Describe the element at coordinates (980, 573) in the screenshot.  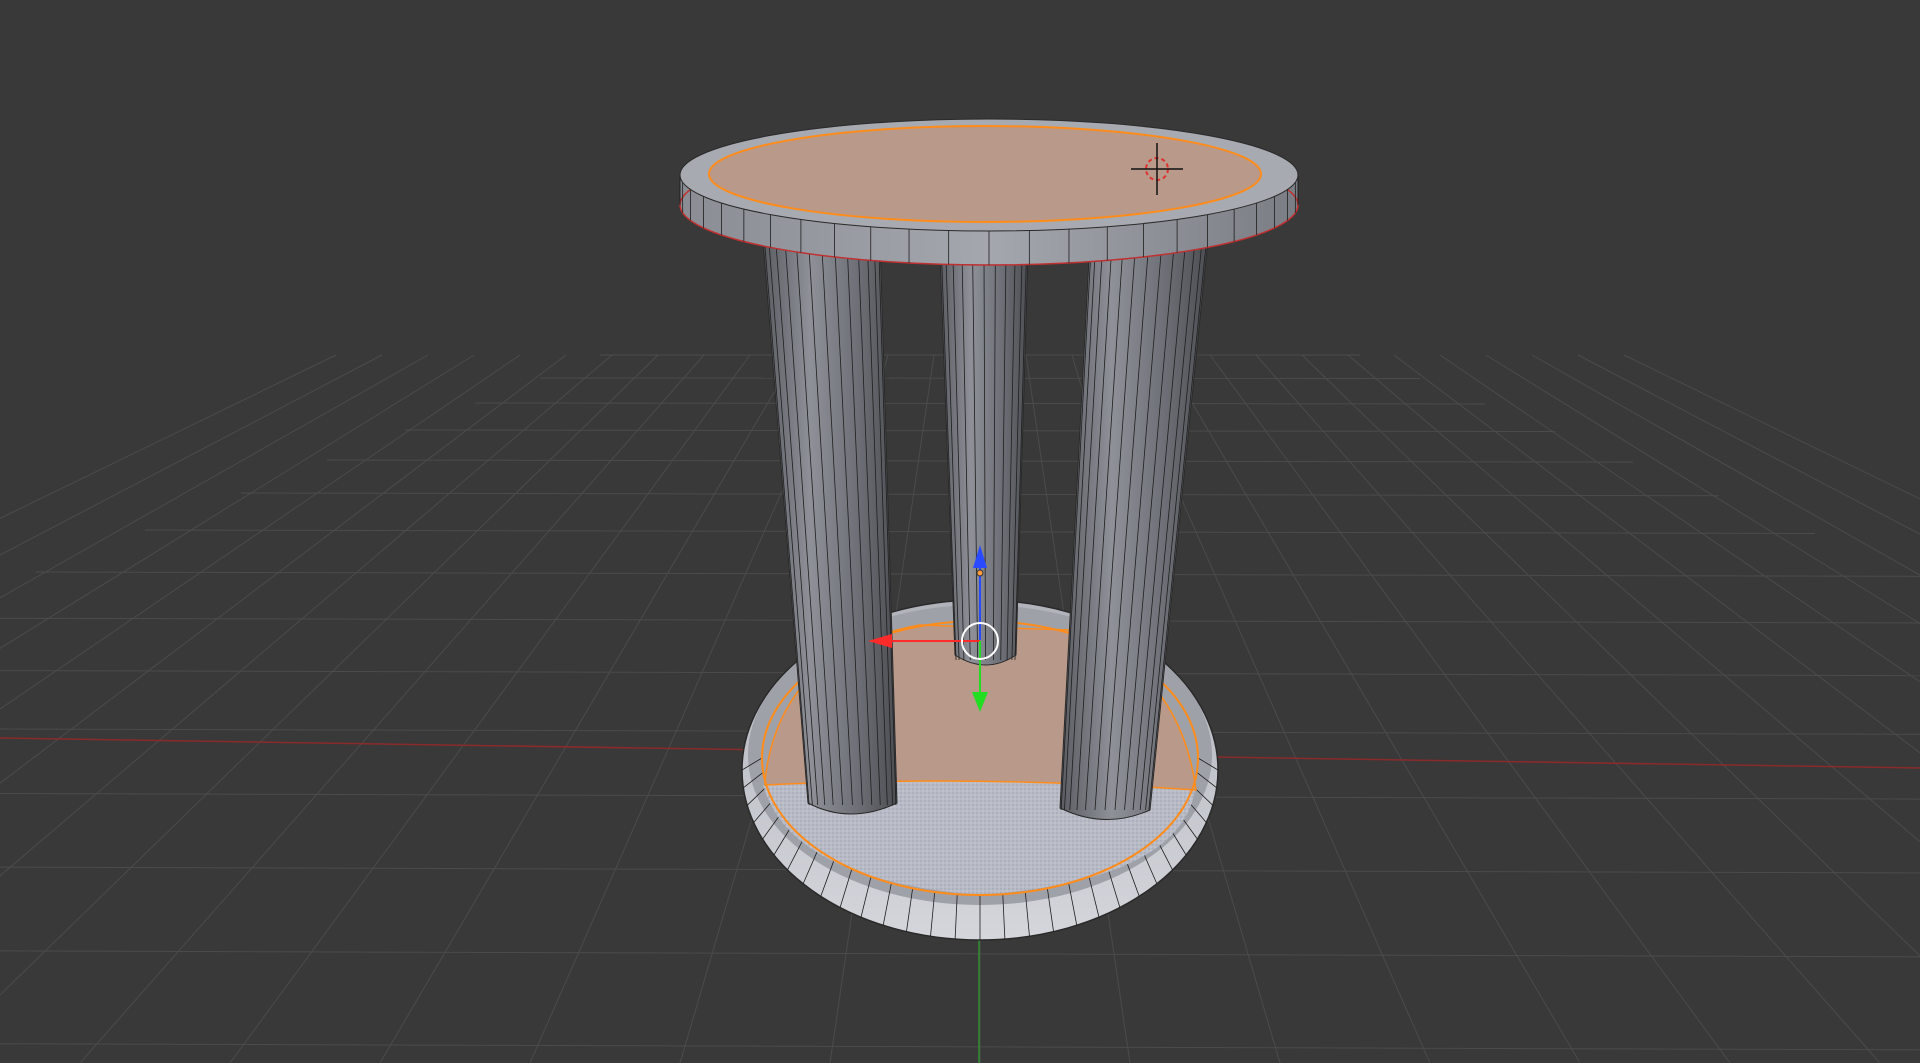
I see `object-origin-dot` at that location.